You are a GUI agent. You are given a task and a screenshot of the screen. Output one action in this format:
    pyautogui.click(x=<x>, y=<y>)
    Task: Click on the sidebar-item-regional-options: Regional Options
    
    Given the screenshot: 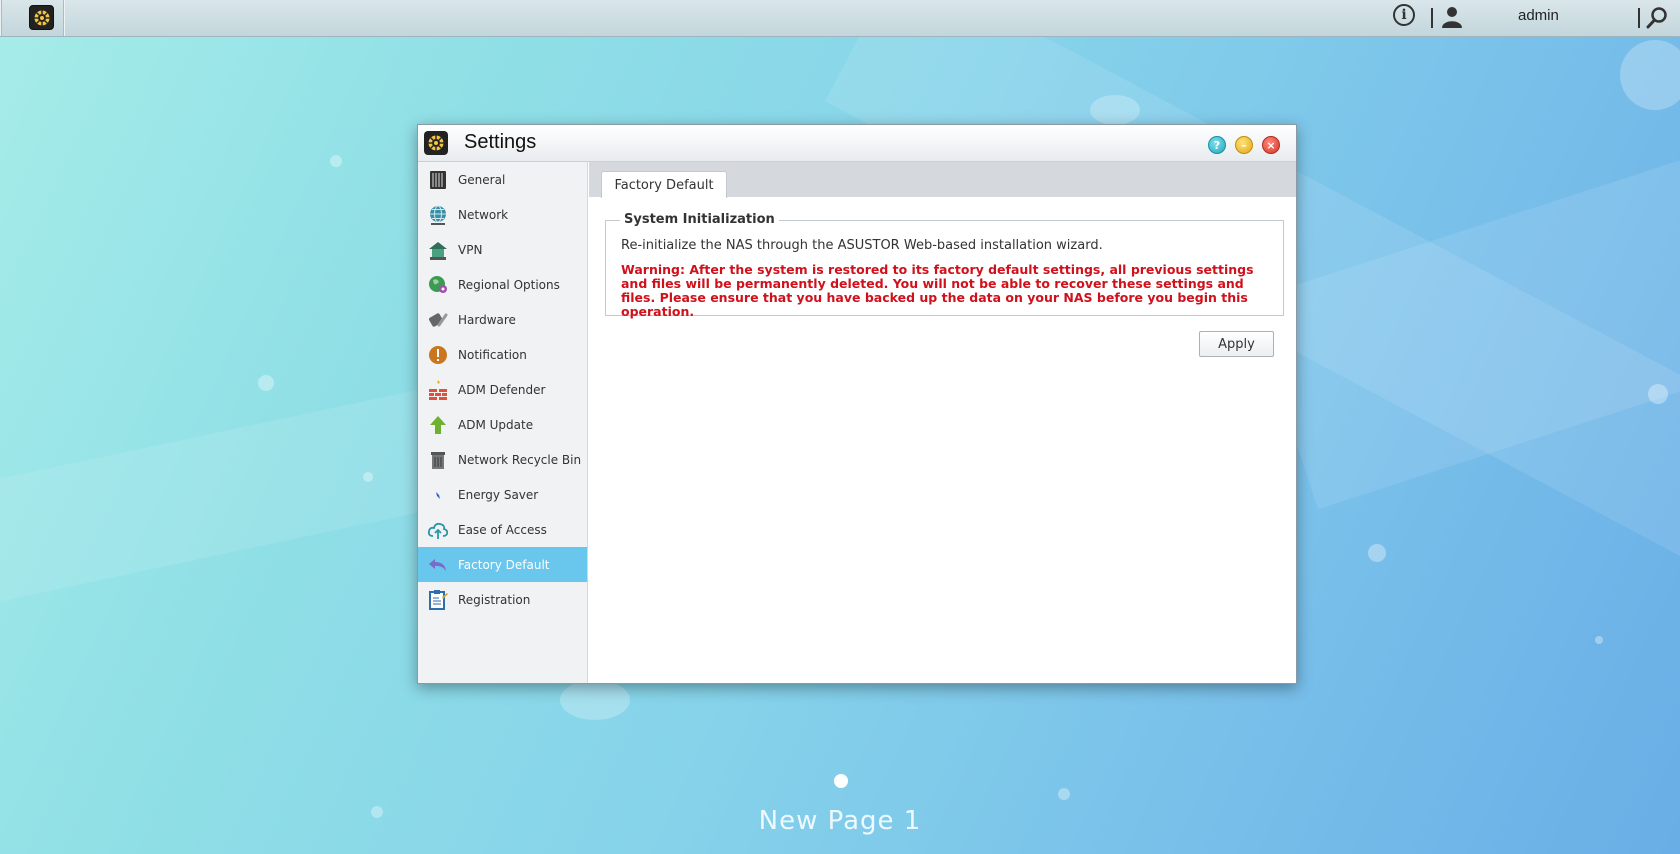 What is the action you would take?
    pyautogui.click(x=502, y=284)
    